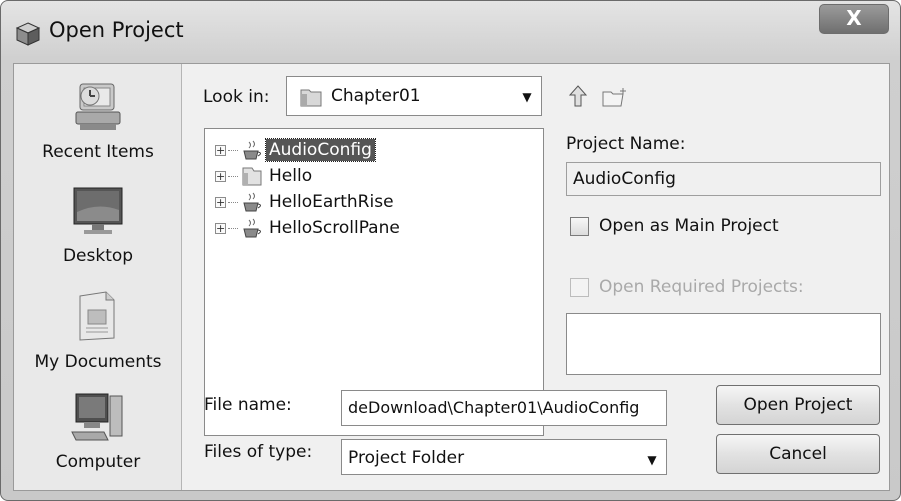  I want to click on open-required-label: Open Required Projects:, so click(701, 287).